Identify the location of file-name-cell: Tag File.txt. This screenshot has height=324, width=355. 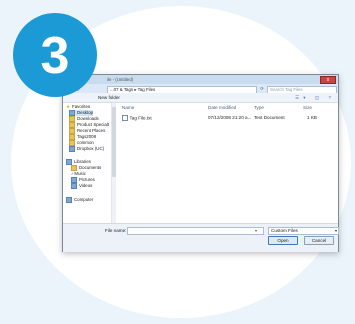
(137, 117).